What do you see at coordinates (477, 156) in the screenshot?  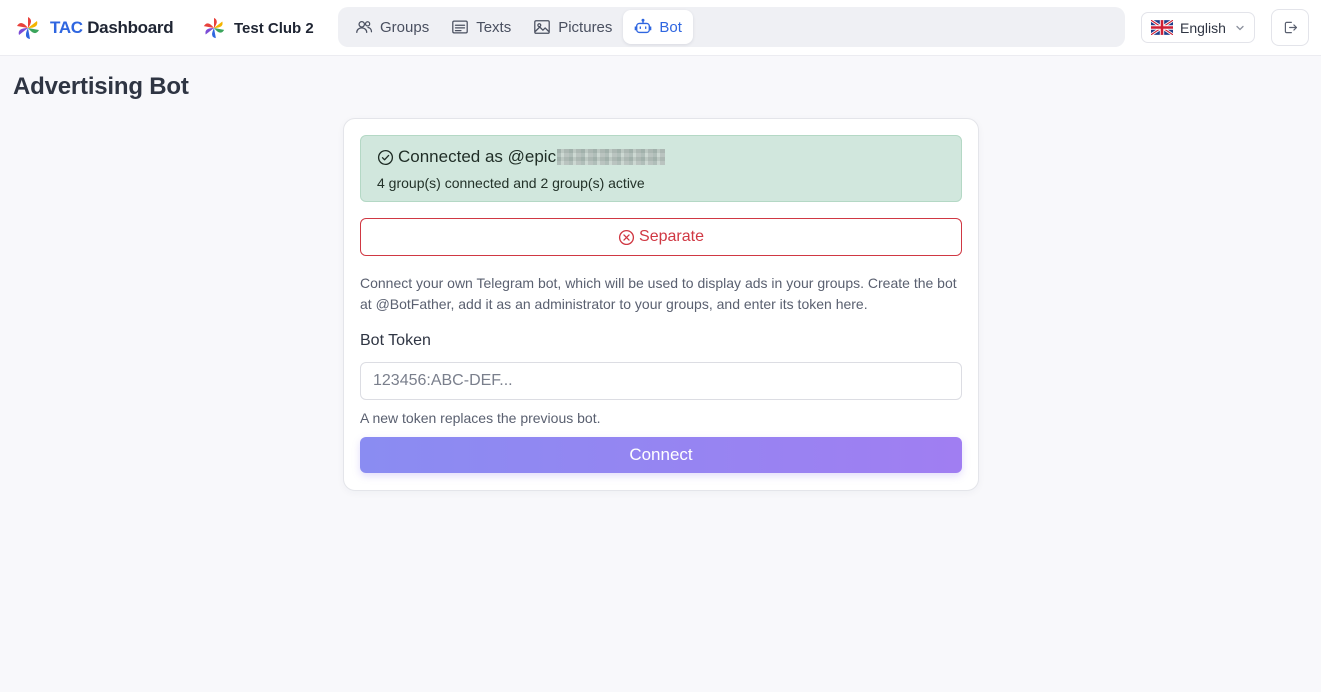 I see `connected-as-text: Connected as @epic` at bounding box center [477, 156].